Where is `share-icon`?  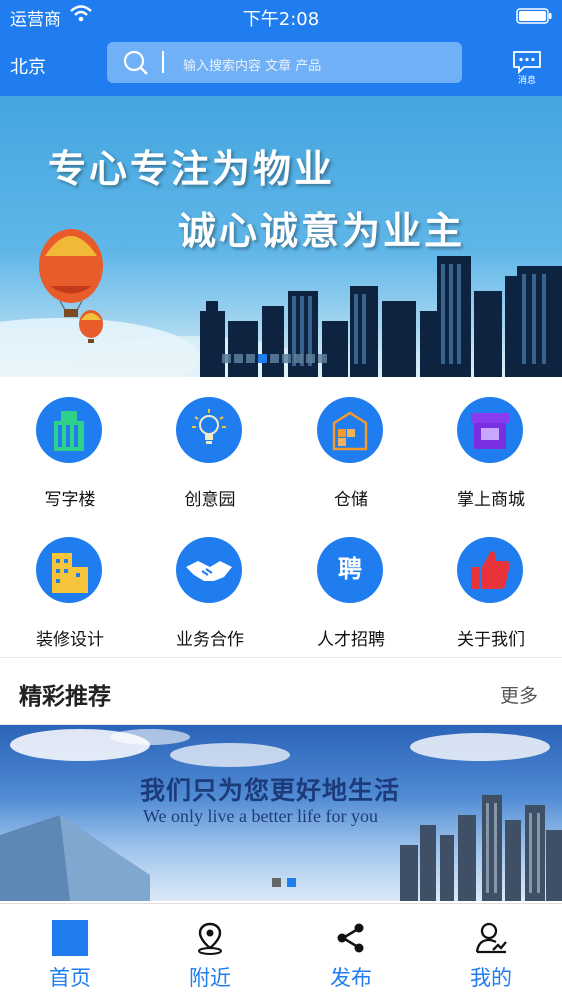
share-icon is located at coordinates (350, 938).